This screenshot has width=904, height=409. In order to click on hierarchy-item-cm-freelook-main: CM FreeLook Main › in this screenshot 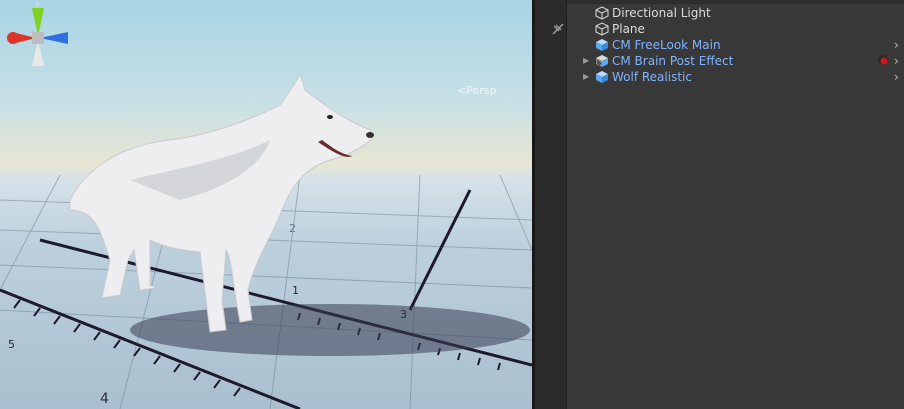, I will do `click(735, 45)`.